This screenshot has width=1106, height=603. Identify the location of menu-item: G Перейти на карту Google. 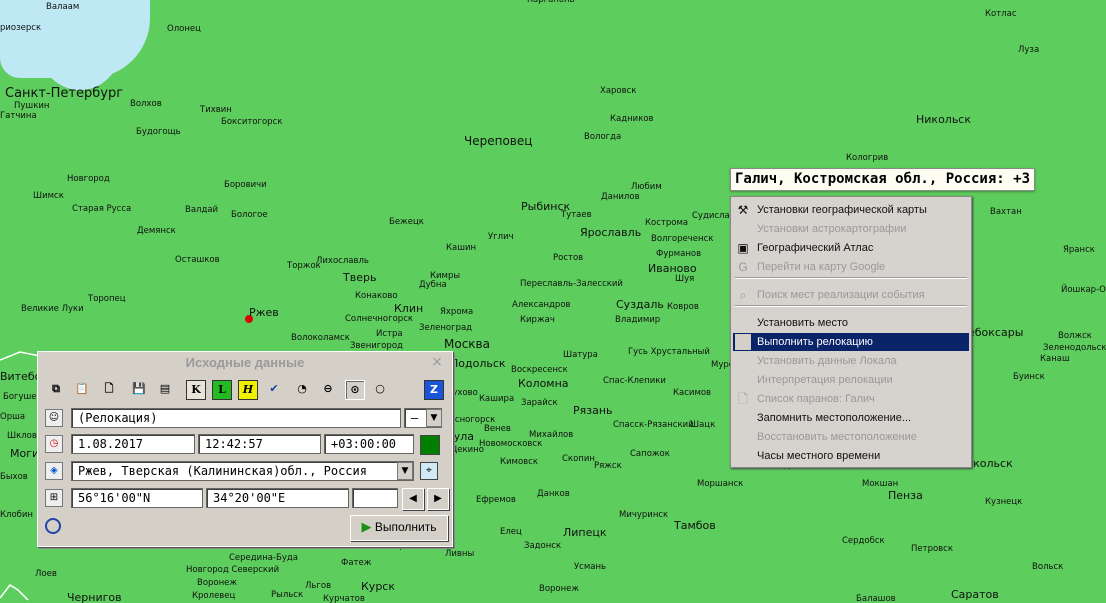
(851, 267).